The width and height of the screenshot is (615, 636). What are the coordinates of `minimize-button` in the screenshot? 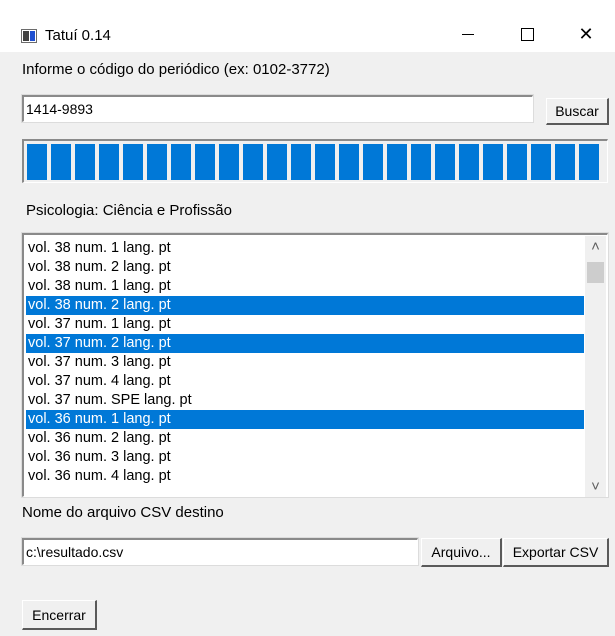 It's located at (468, 34).